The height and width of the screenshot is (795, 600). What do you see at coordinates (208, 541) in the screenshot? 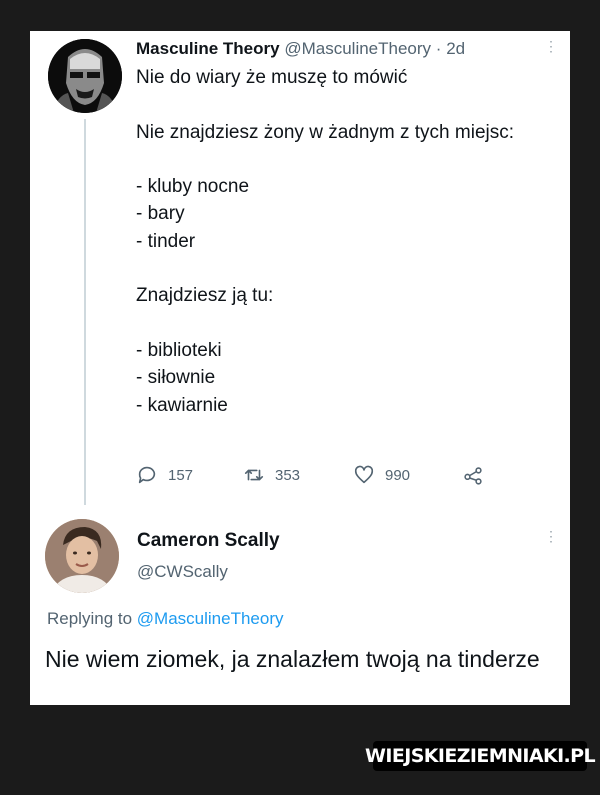
I see `reply-author-name: Cameron Scally` at bounding box center [208, 541].